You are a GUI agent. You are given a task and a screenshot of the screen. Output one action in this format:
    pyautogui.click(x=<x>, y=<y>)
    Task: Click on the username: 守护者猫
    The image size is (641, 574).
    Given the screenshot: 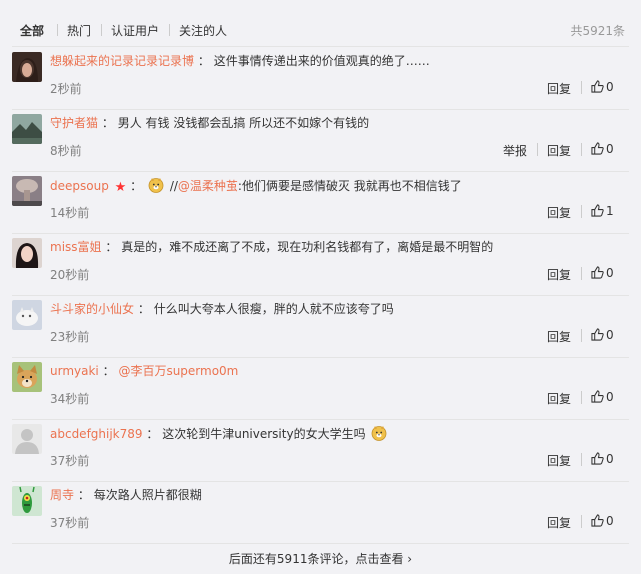 What is the action you would take?
    pyautogui.click(x=74, y=123)
    